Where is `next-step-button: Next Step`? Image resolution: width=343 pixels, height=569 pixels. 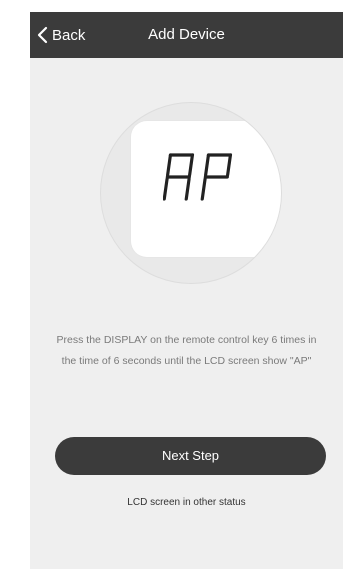 next-step-button: Next Step is located at coordinates (190, 456).